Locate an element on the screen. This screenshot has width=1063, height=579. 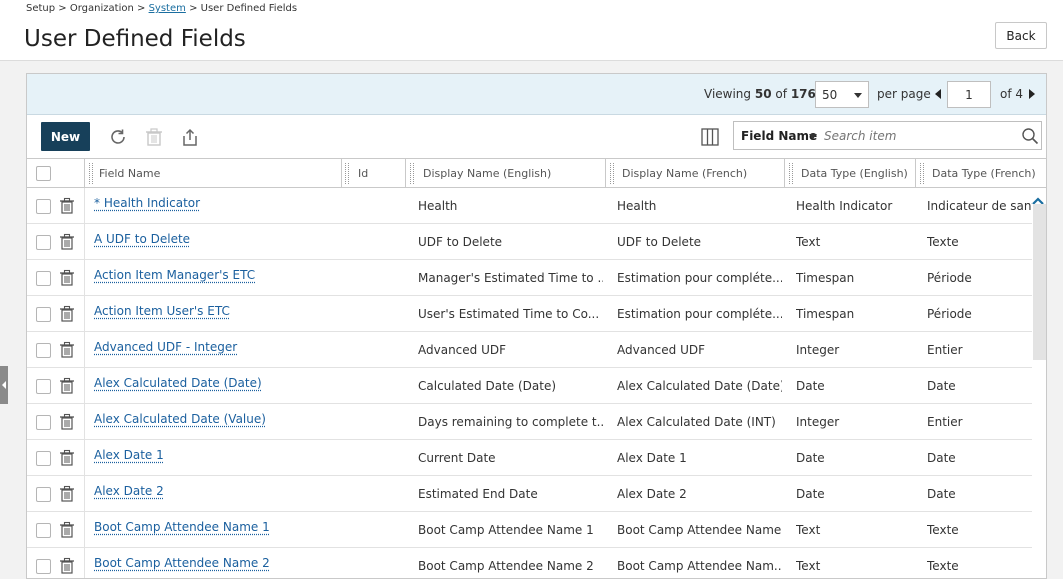
display-name-english-cell: Estimated End Date is located at coordinates (478, 494).